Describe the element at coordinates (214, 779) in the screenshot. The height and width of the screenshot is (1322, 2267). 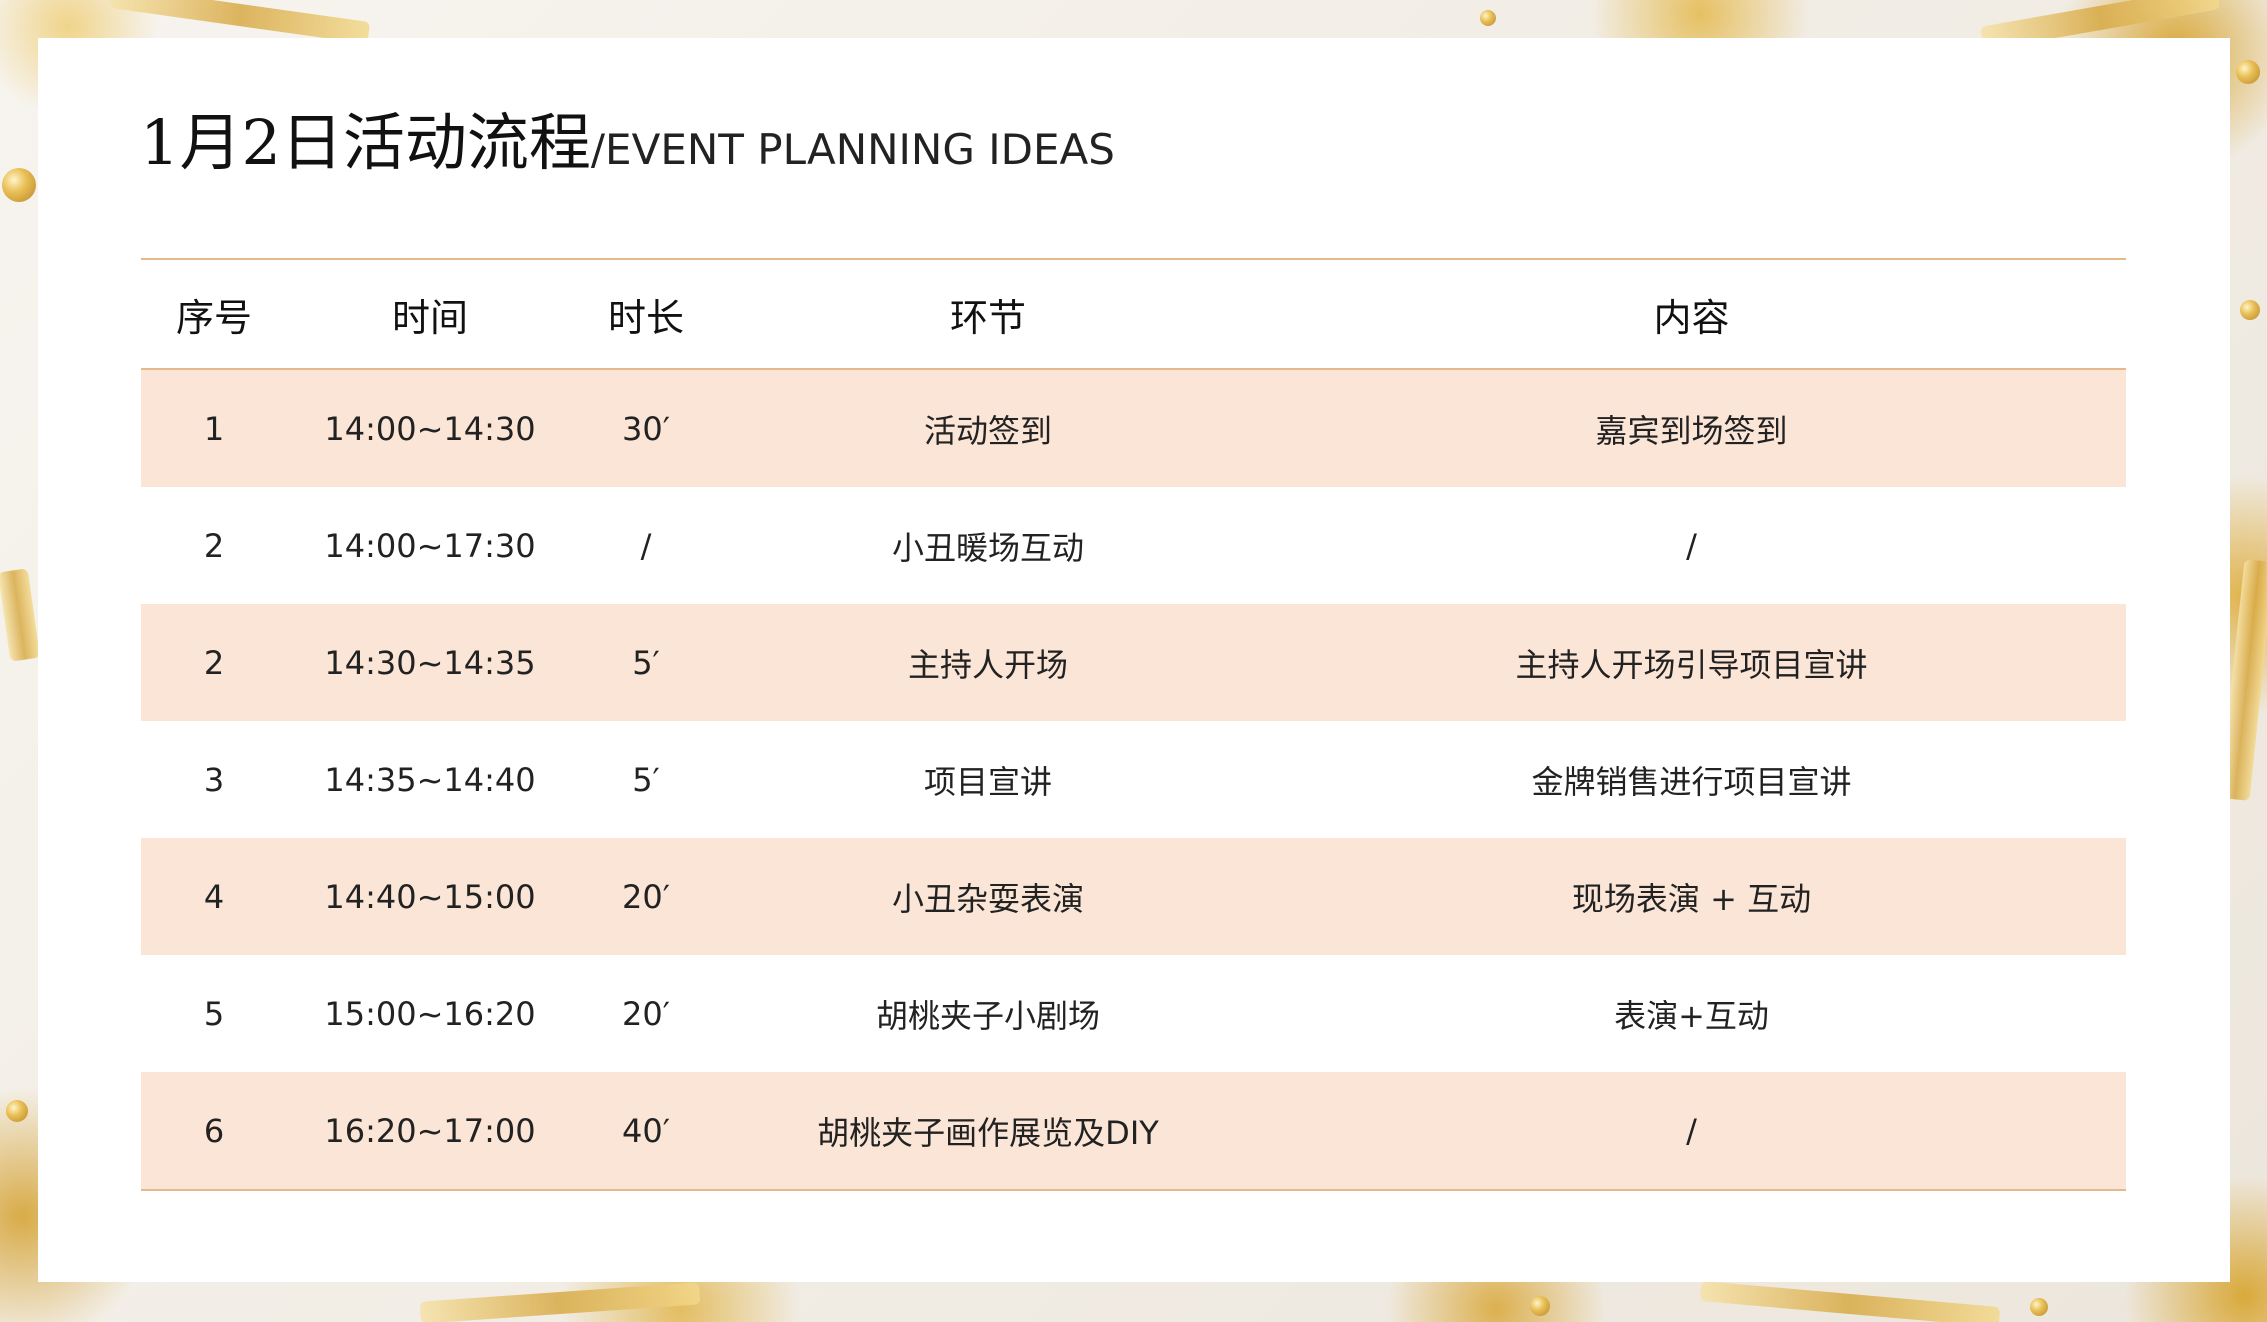
I see `cell-index: 3` at that location.